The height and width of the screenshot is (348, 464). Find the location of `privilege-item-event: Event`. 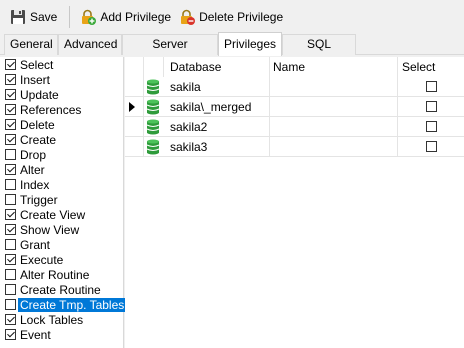

privilege-item-event: Event is located at coordinates (61, 334).